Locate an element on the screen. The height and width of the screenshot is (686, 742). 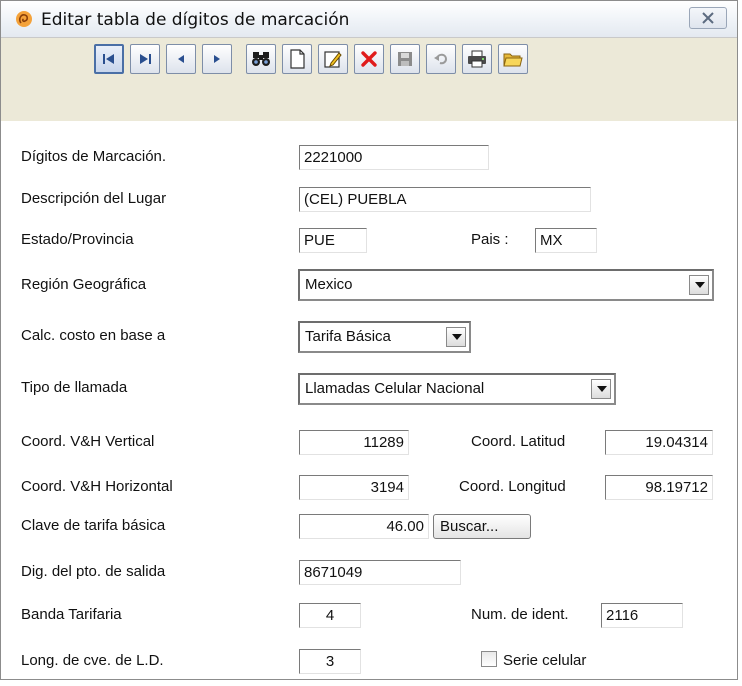
app-swirl-icon is located at coordinates (24, 19).